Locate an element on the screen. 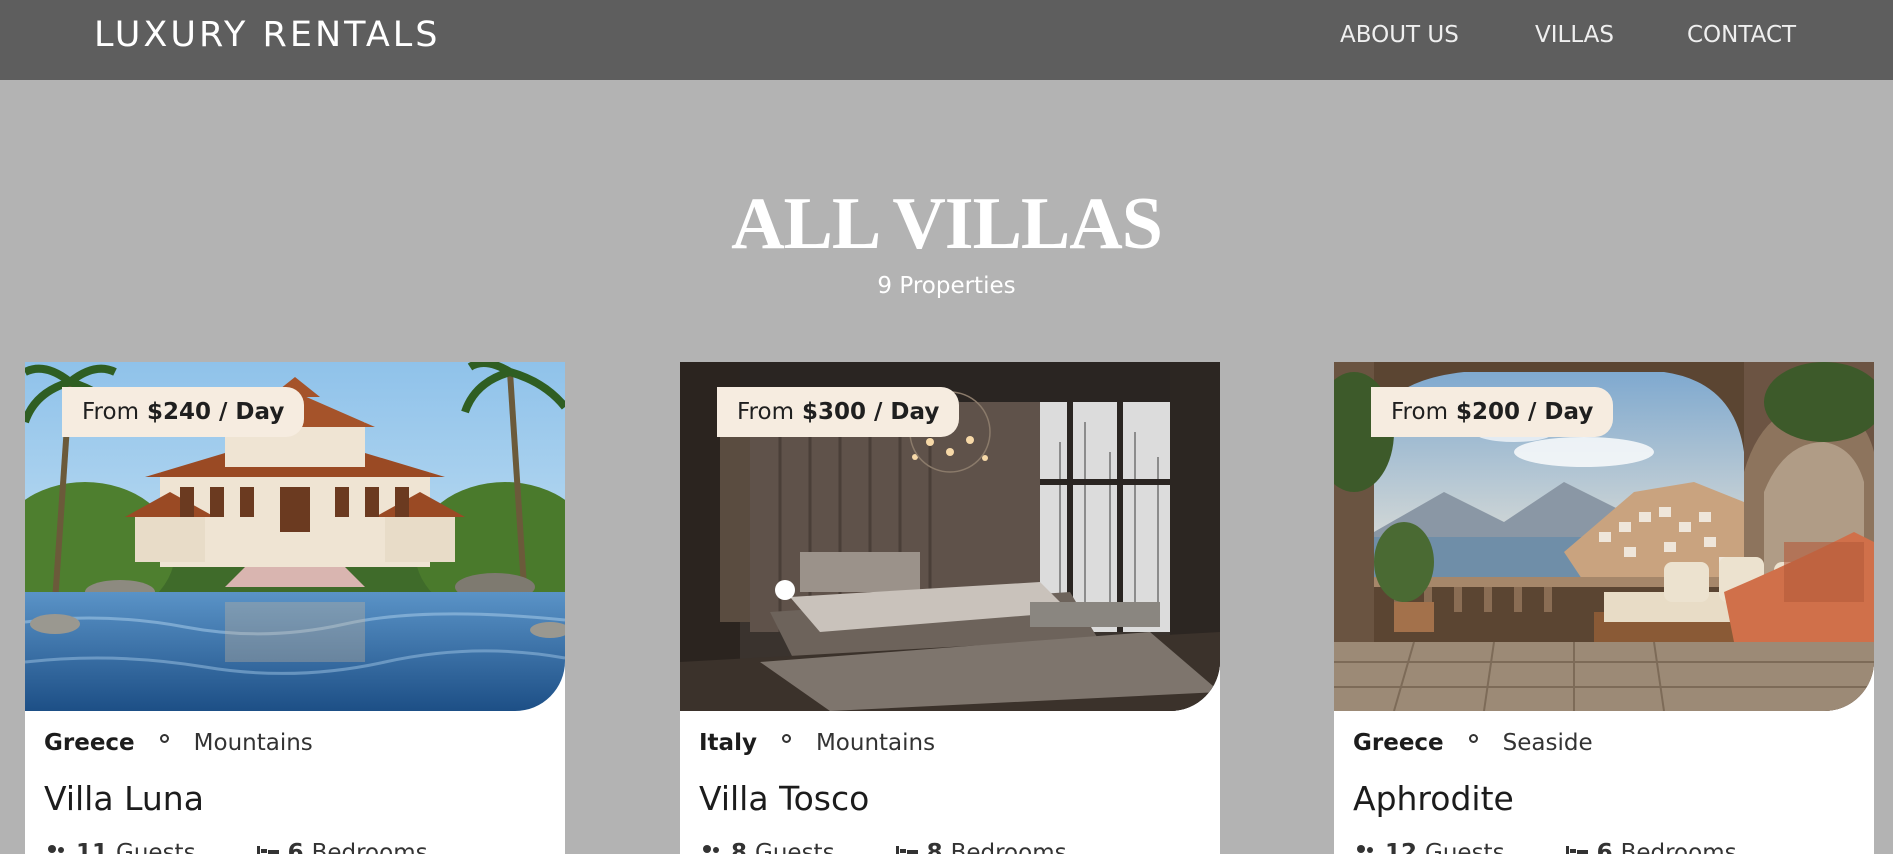 The width and height of the screenshot is (1893, 854). price-badge: From $300 / Day is located at coordinates (838, 412).